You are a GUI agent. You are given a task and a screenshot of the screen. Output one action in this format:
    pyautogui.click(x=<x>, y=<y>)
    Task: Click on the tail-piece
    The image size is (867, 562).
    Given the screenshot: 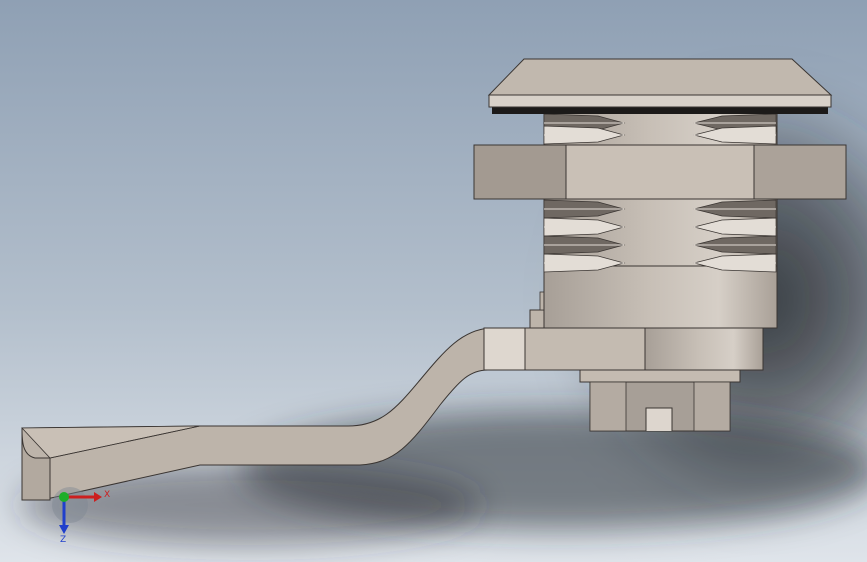 What is the action you would take?
    pyautogui.click(x=660, y=400)
    